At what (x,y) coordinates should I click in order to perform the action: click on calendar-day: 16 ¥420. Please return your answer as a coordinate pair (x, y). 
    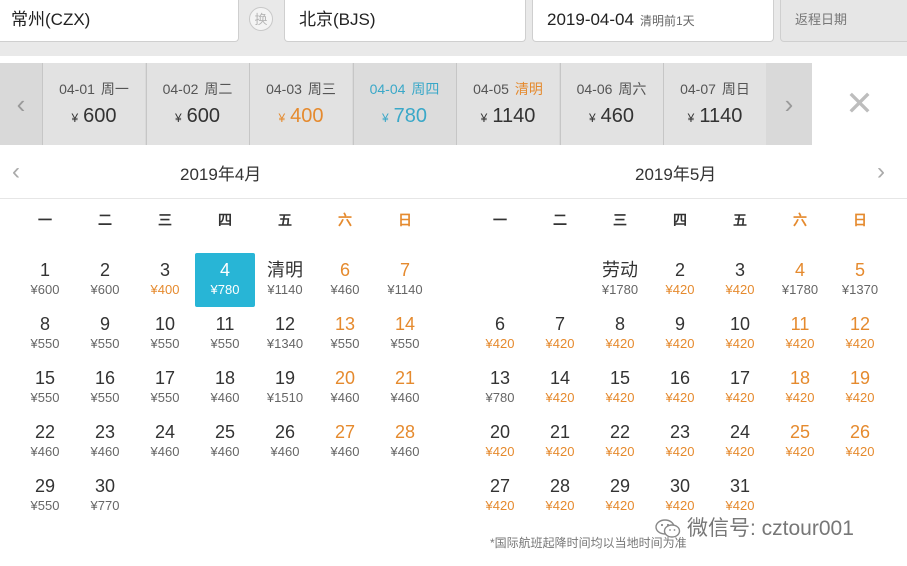
    Looking at the image, I should click on (680, 388).